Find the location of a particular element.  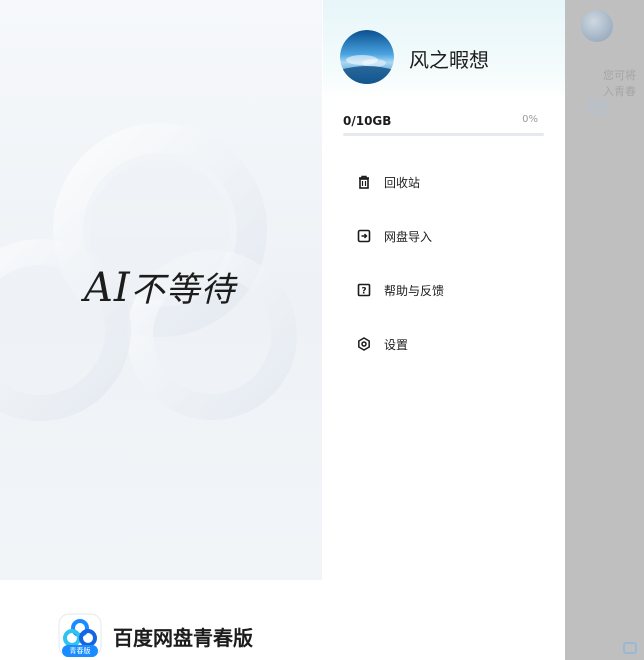

background-hint-text: 您可将 入青春 is located at coordinates (623, 84).